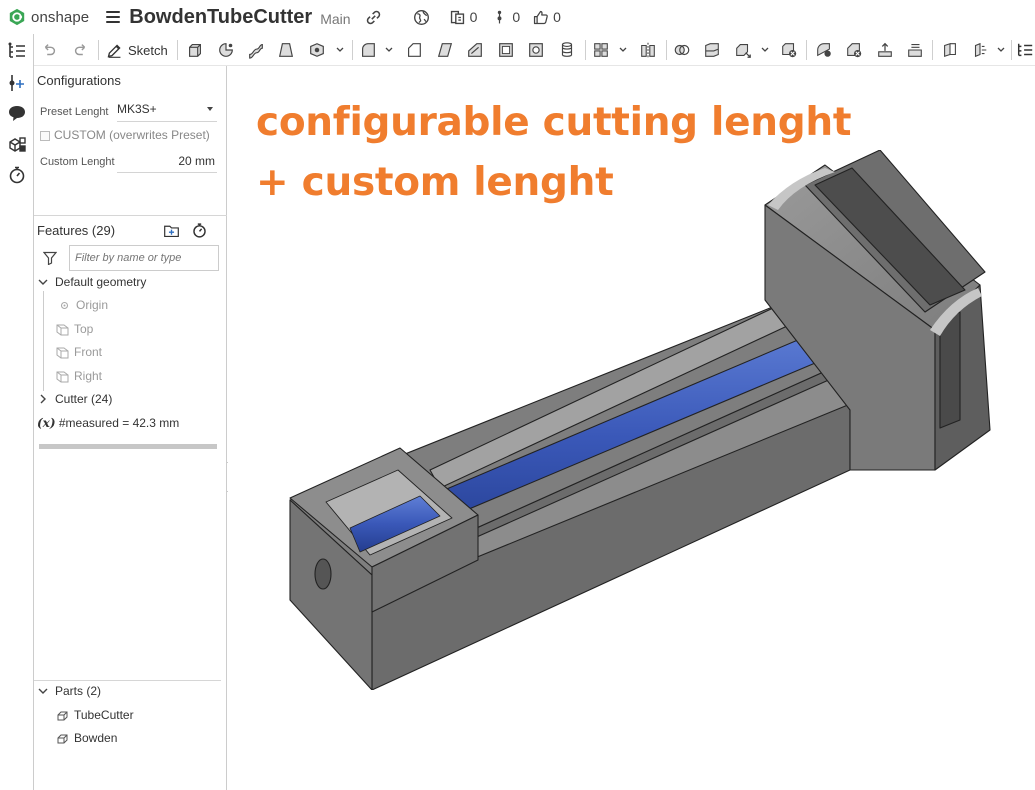 The height and width of the screenshot is (790, 1035). What do you see at coordinates (92, 305) in the screenshot?
I see `origin-label: Origin` at bounding box center [92, 305].